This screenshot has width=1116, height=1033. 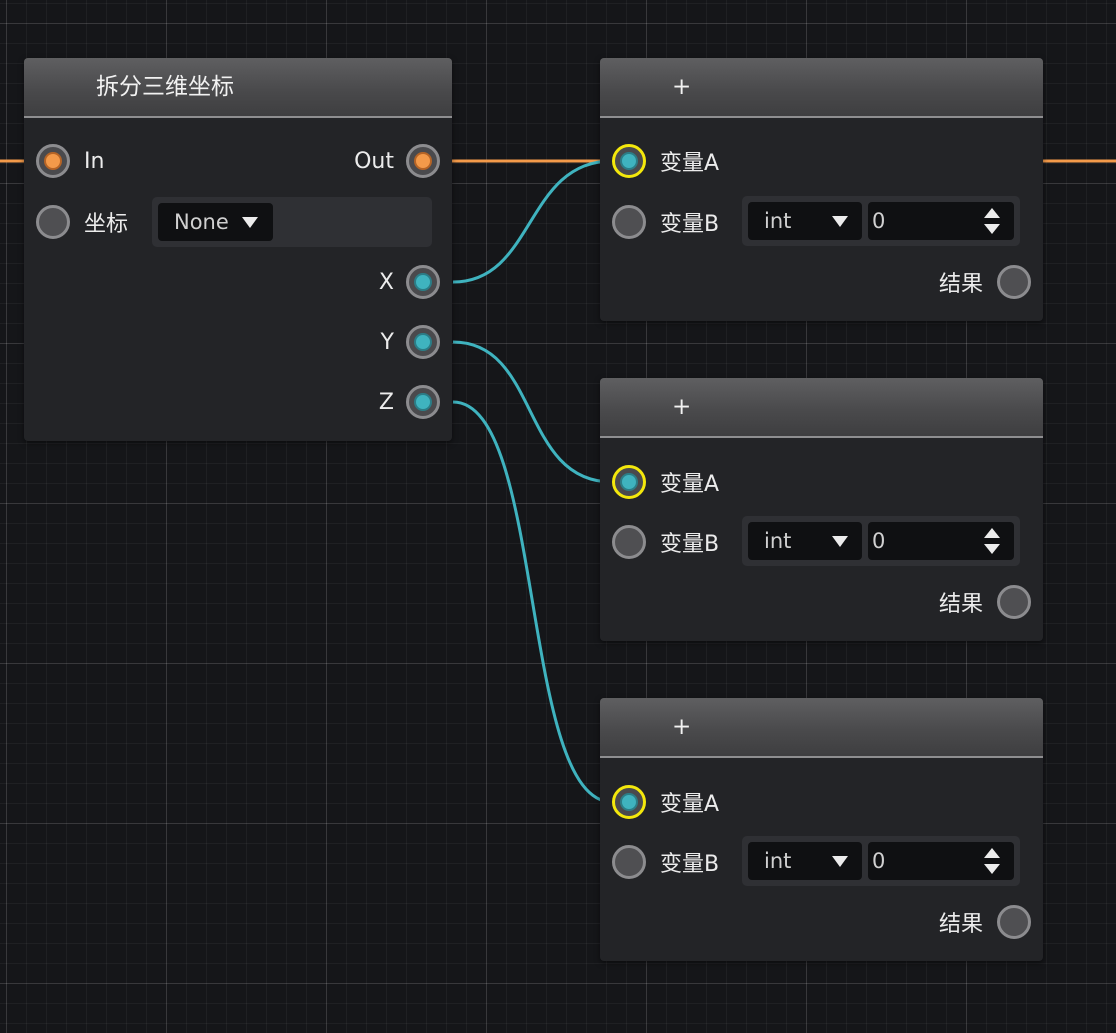 I want to click on coord-dropdown: None, so click(x=215, y=222).